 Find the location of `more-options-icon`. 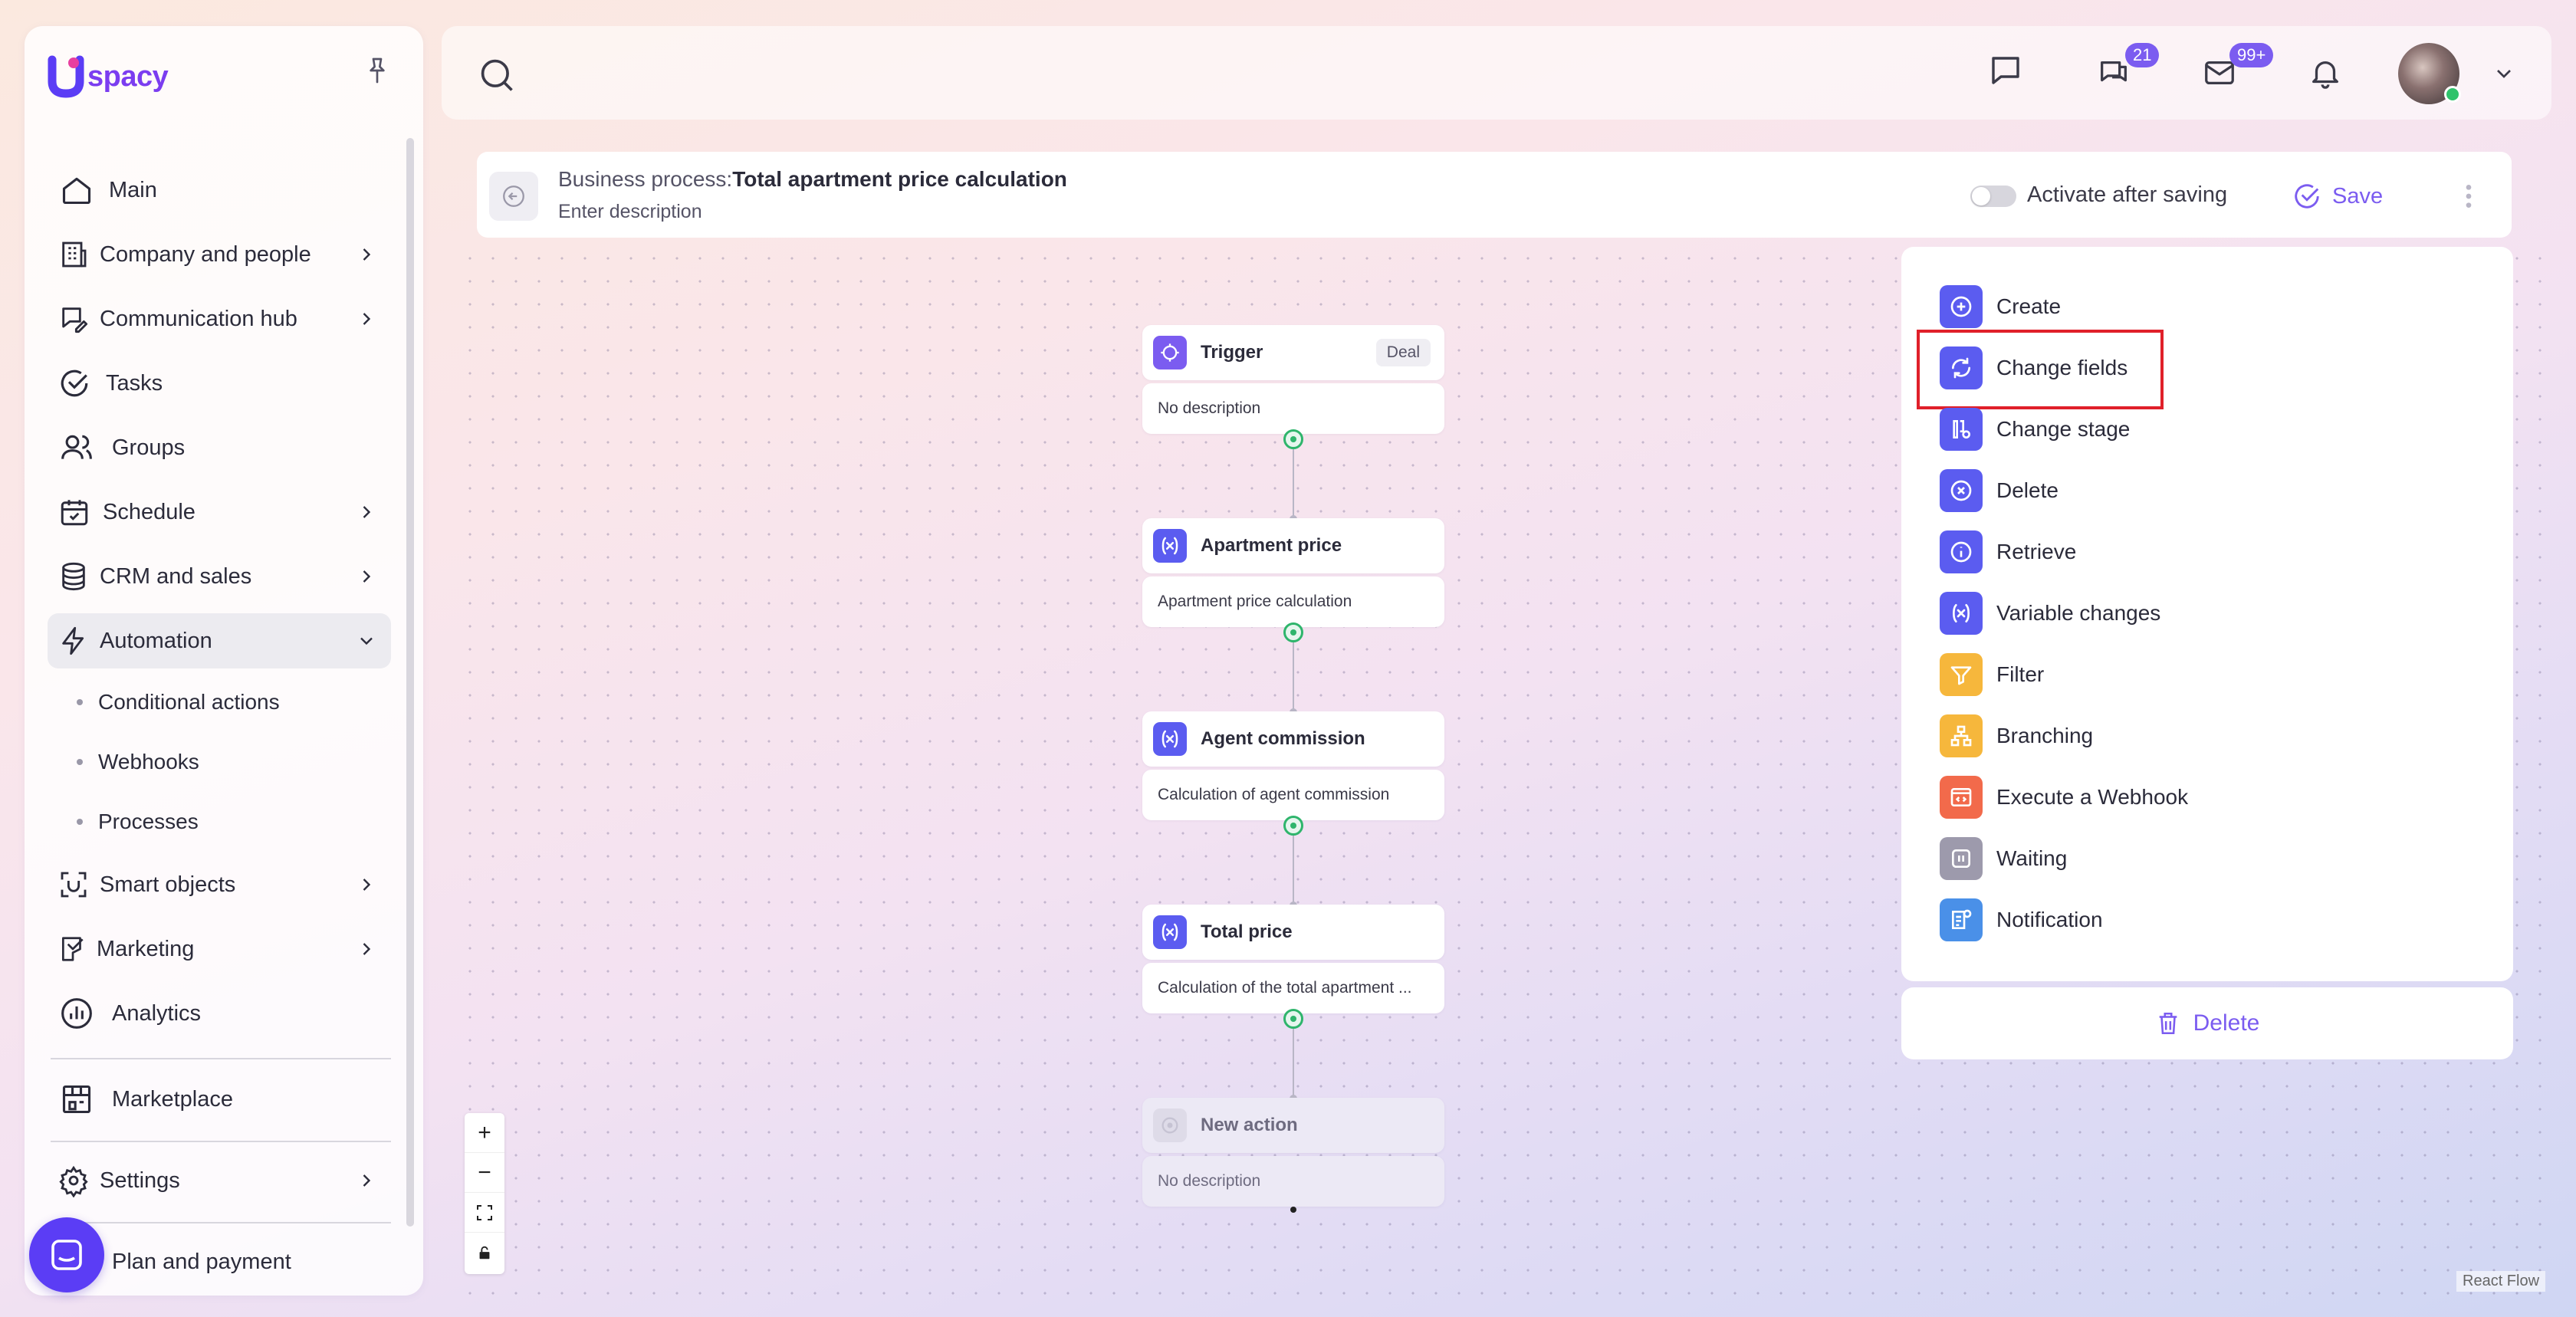

more-options-icon is located at coordinates (2469, 197).